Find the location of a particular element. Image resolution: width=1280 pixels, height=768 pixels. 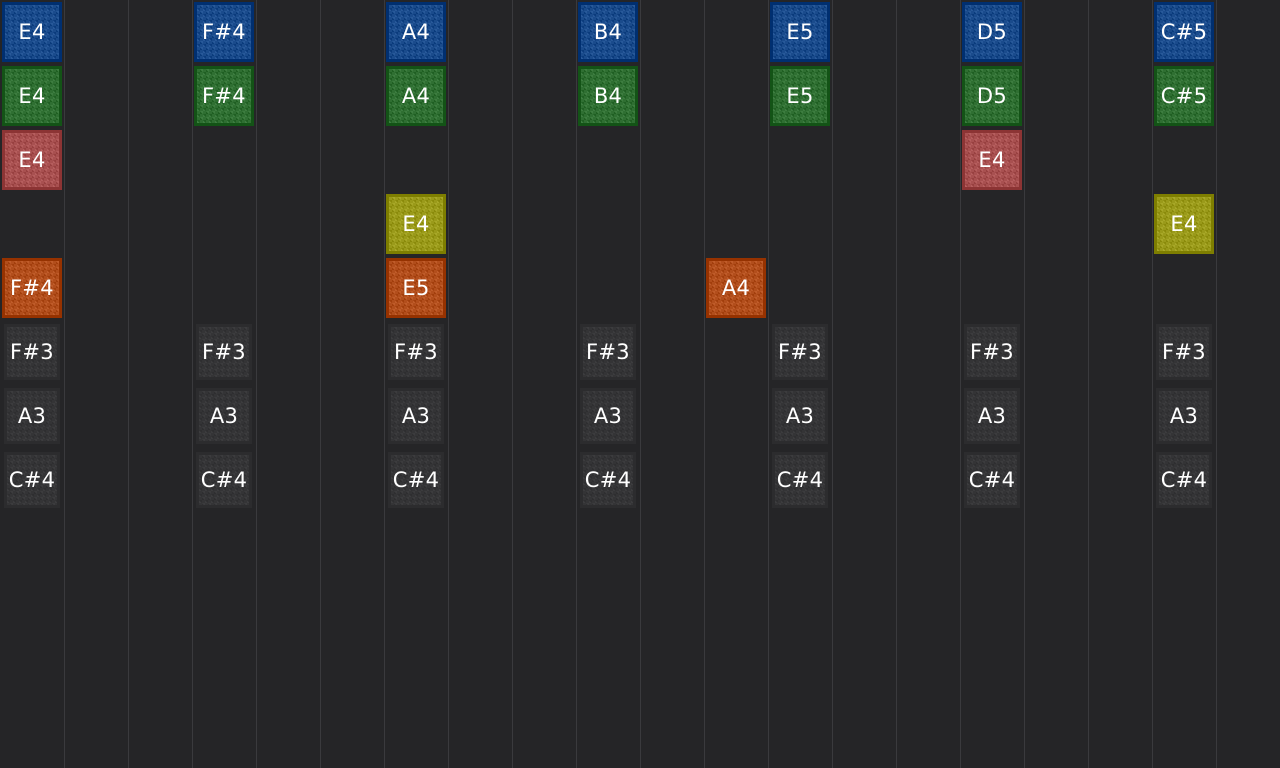

note-block-green: C#5 is located at coordinates (1184, 96).